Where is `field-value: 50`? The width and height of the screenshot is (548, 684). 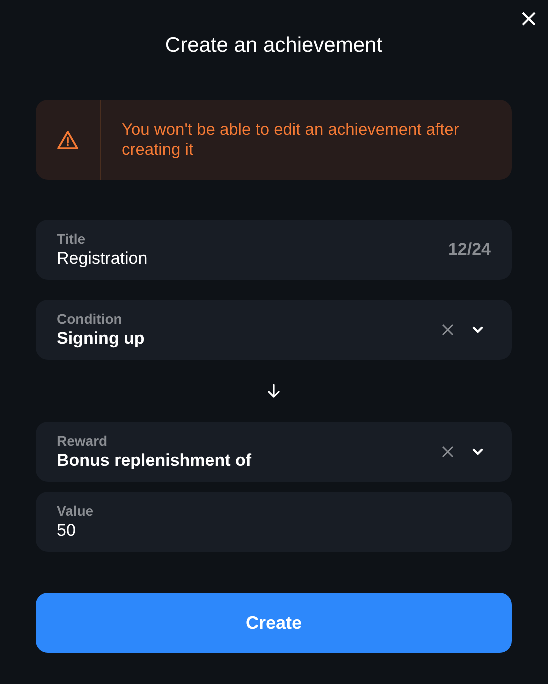 field-value: 50 is located at coordinates (67, 531).